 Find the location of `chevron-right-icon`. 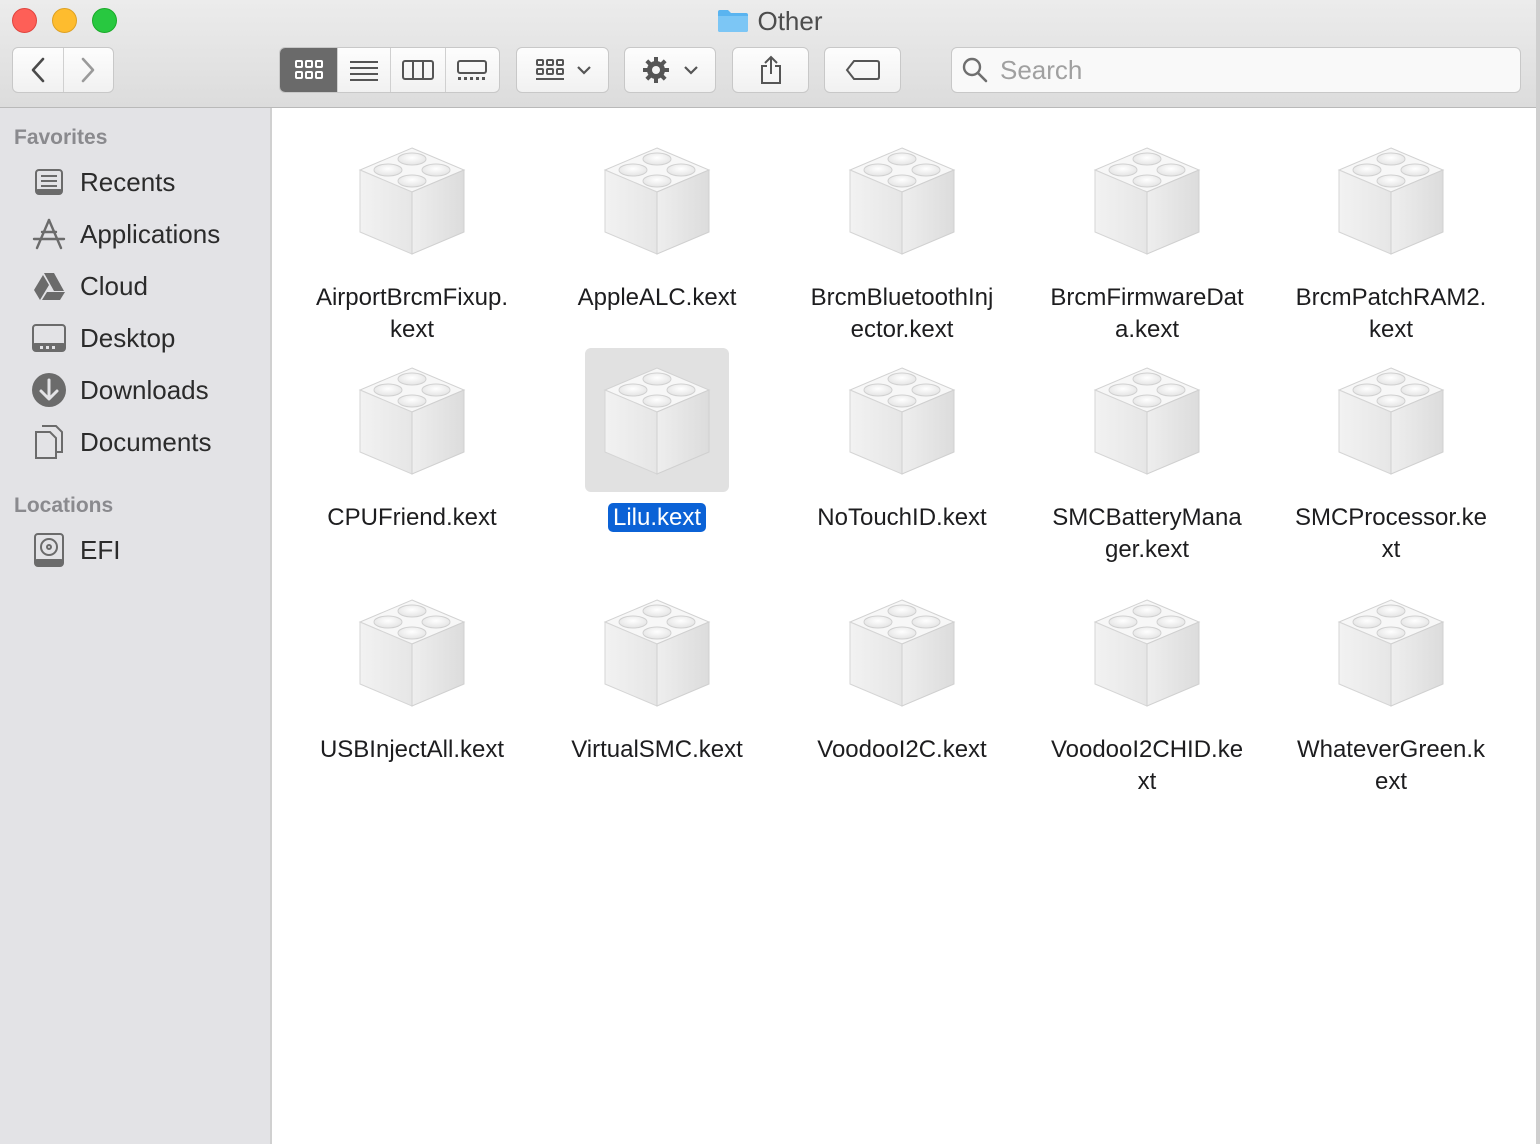

chevron-right-icon is located at coordinates (88, 70).